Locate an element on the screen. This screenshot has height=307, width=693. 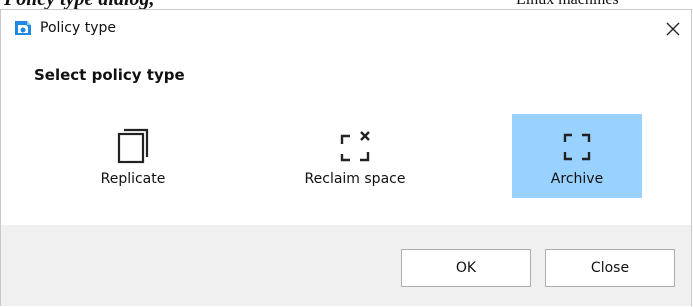
replicate-icon is located at coordinates (133, 146).